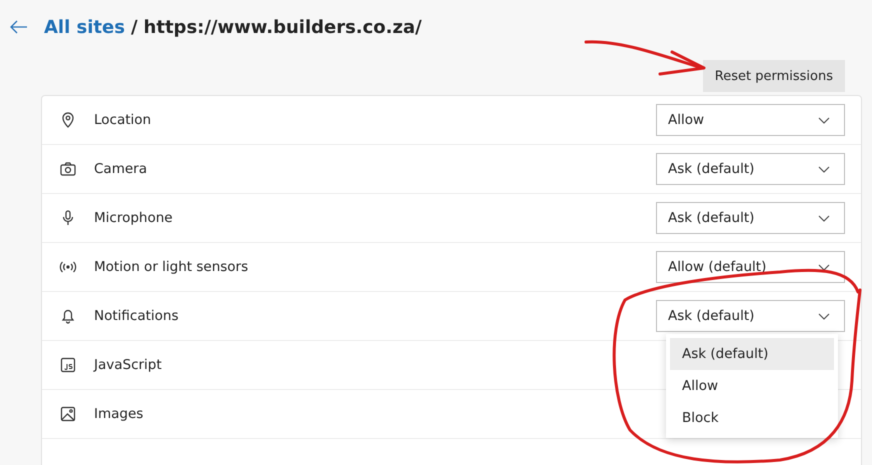 The image size is (872, 465). I want to click on permission-dropdown: Allow, so click(750, 120).